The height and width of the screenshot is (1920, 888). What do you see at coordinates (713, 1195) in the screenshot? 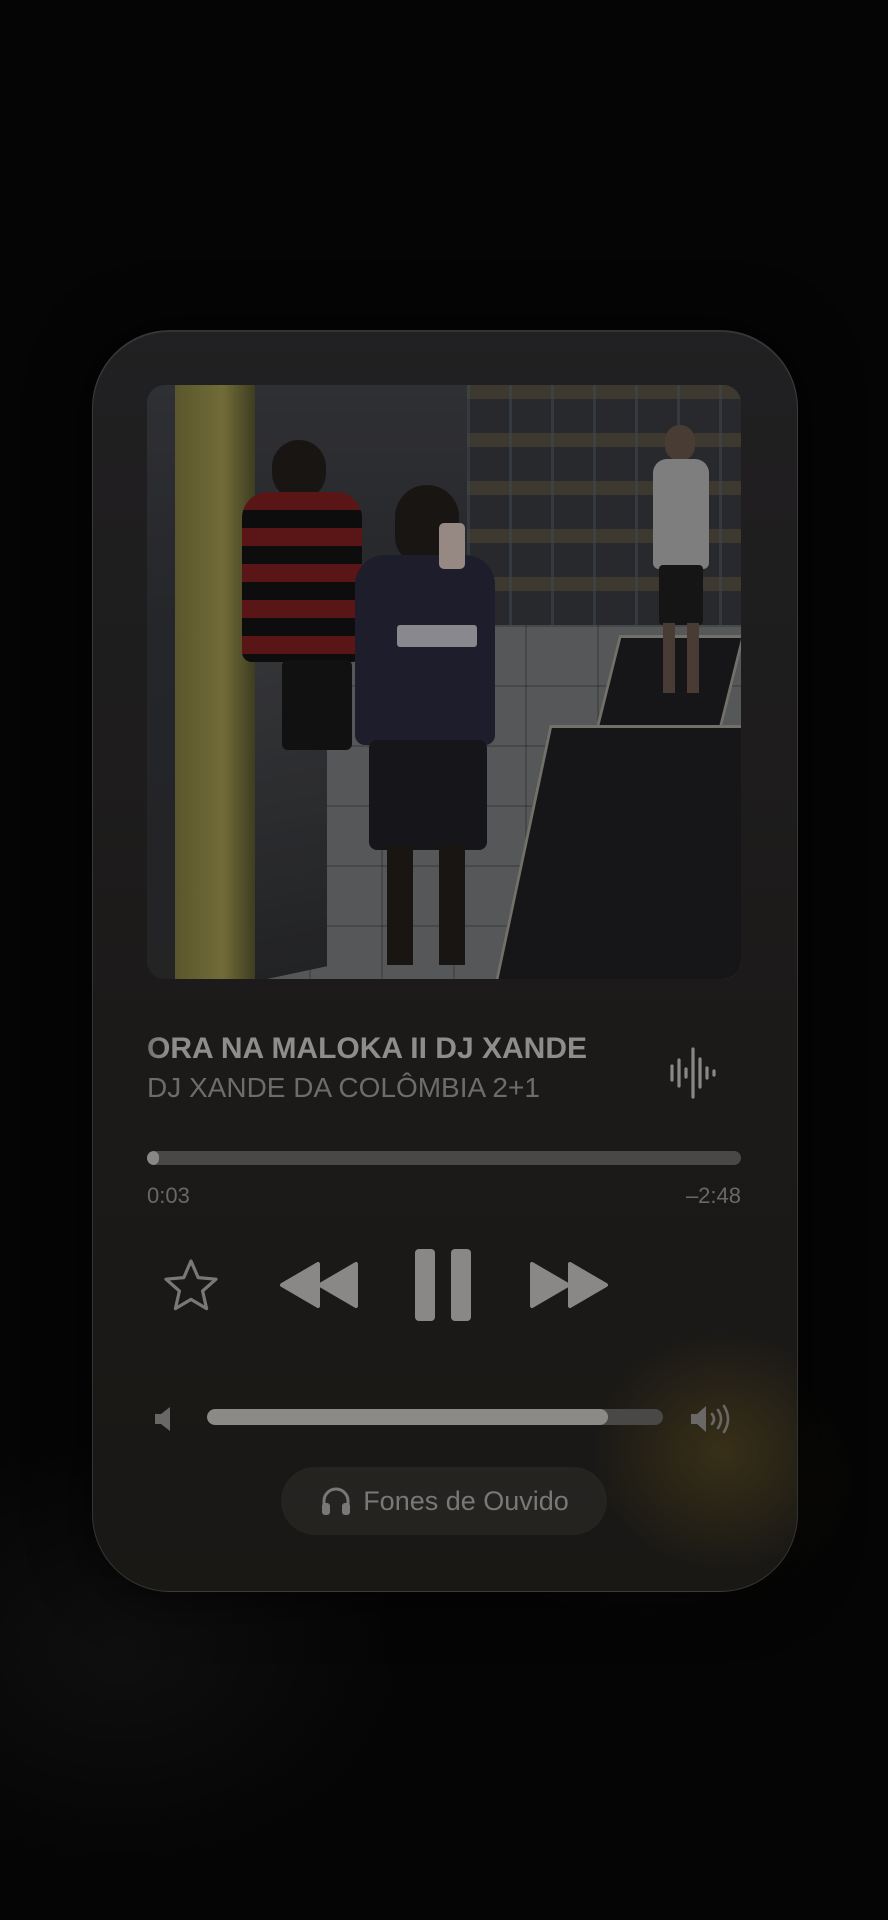
I see `time-remaining: –2:48` at bounding box center [713, 1195].